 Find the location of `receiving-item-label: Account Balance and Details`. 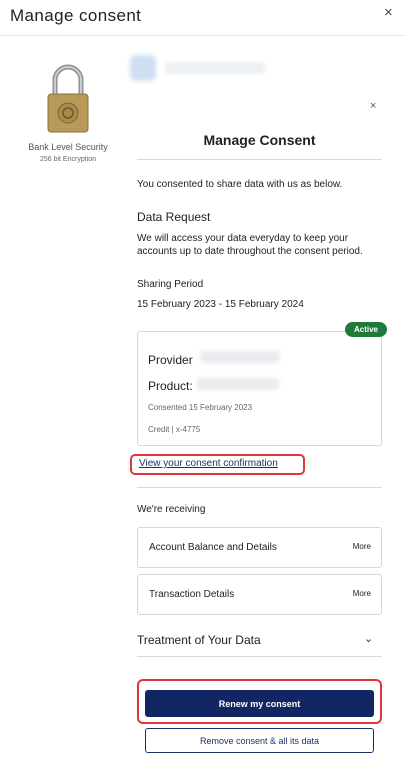

receiving-item-label: Account Balance and Details is located at coordinates (213, 547).